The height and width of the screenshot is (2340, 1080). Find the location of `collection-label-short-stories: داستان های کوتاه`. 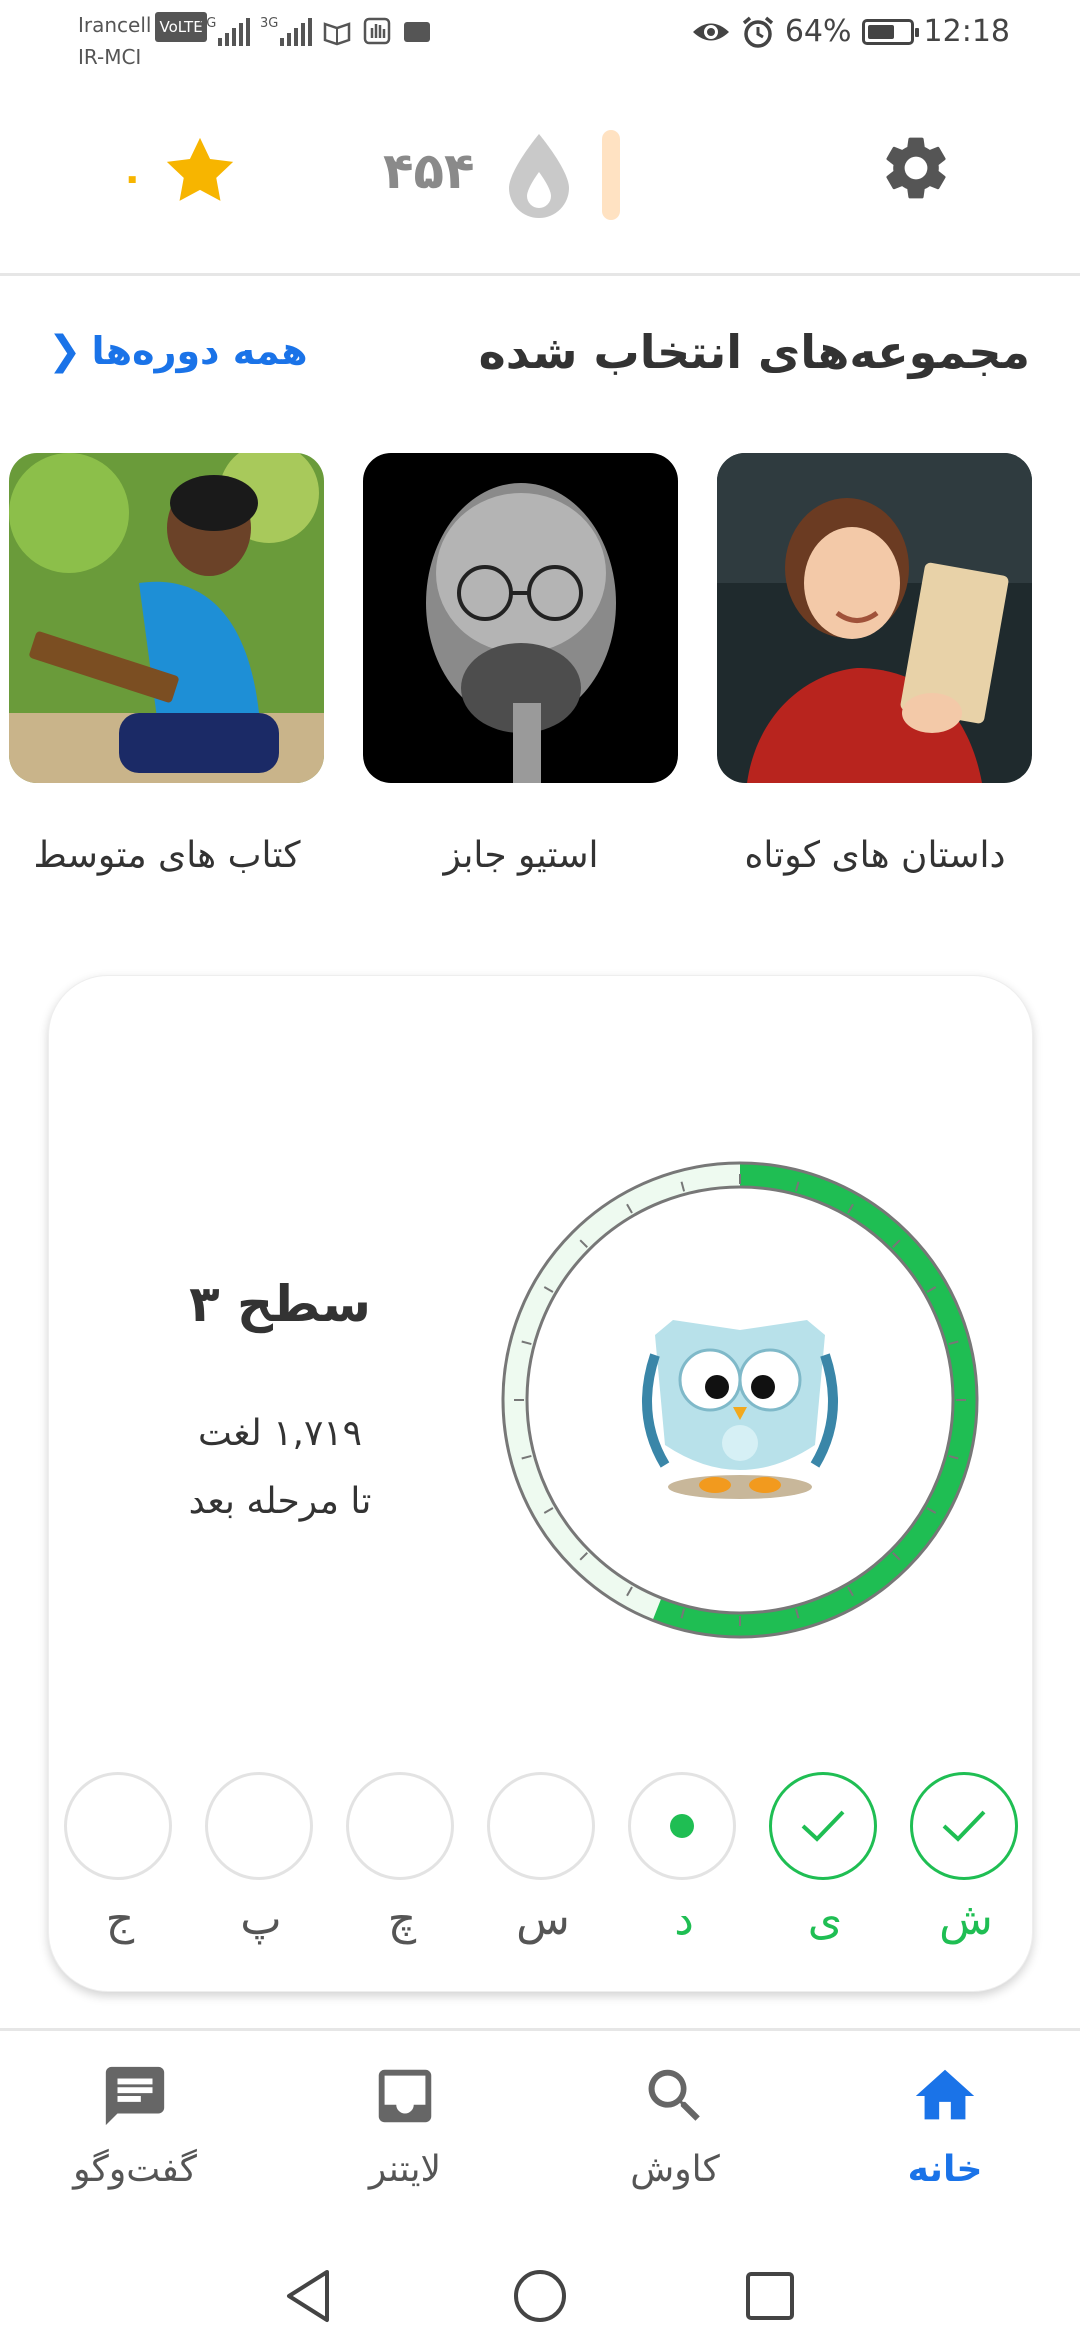

collection-label-short-stories: داستان های کوتاه is located at coordinates (875, 855).